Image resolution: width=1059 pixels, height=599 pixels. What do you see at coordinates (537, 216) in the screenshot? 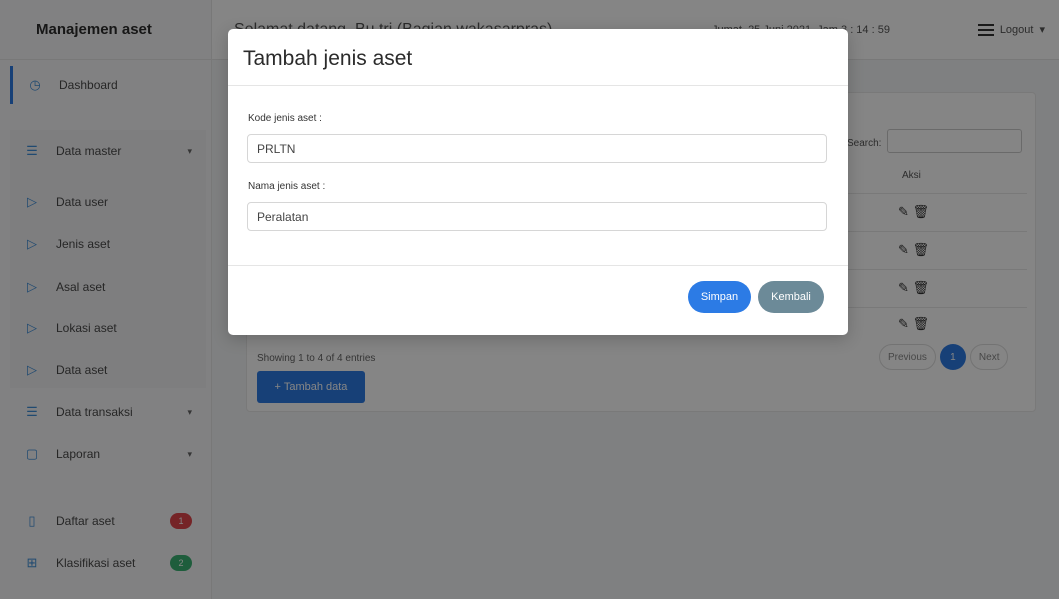
I see `nama-jenis-aset-input` at bounding box center [537, 216].